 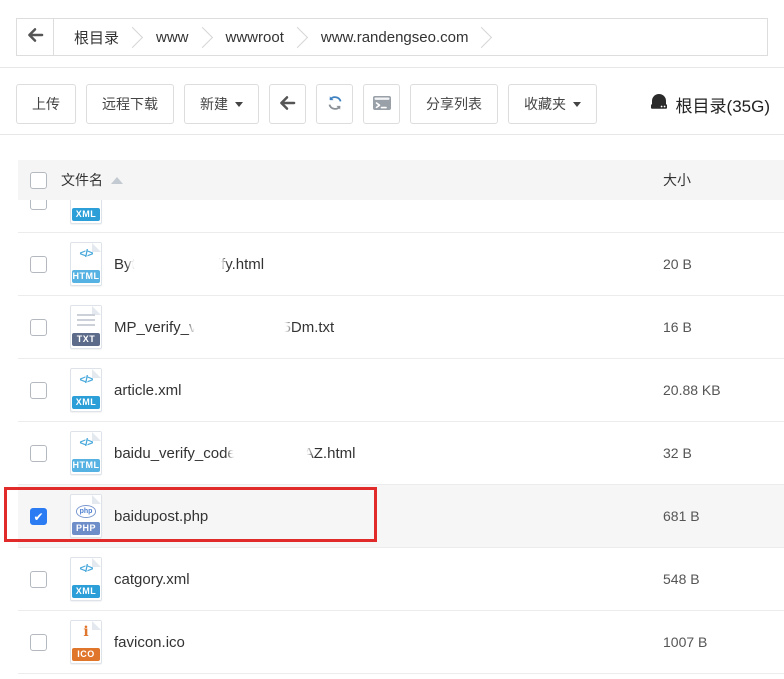 I want to click on upload-button: 上传, so click(x=46, y=104).